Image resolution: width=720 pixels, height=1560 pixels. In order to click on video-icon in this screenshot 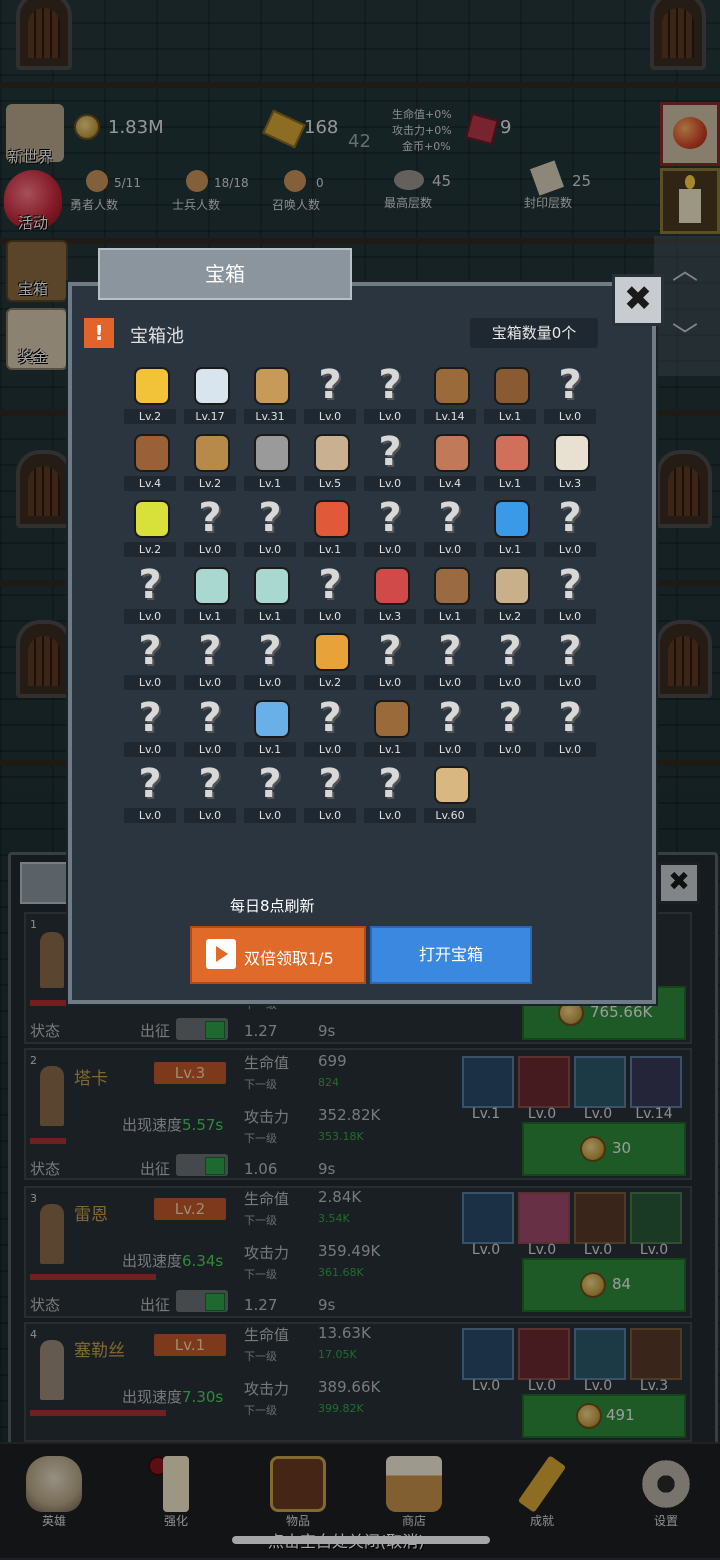, I will do `click(221, 954)`.